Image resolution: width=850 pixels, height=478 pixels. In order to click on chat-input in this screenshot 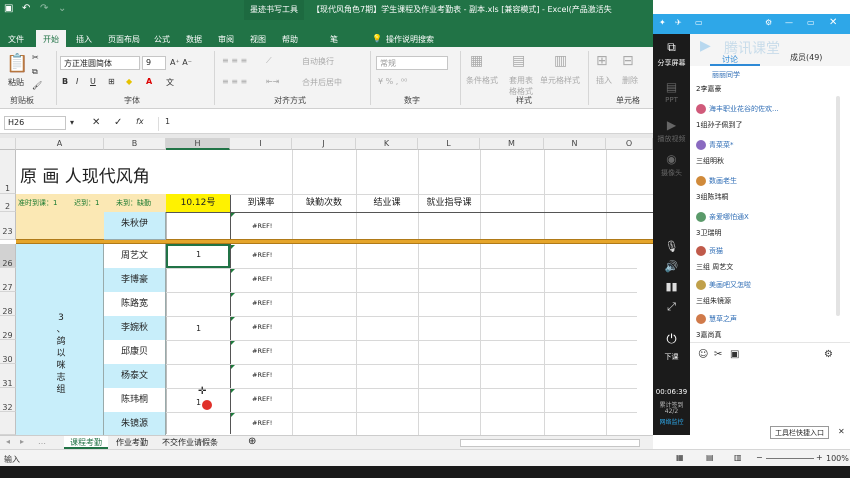, I will do `click(769, 395)`.